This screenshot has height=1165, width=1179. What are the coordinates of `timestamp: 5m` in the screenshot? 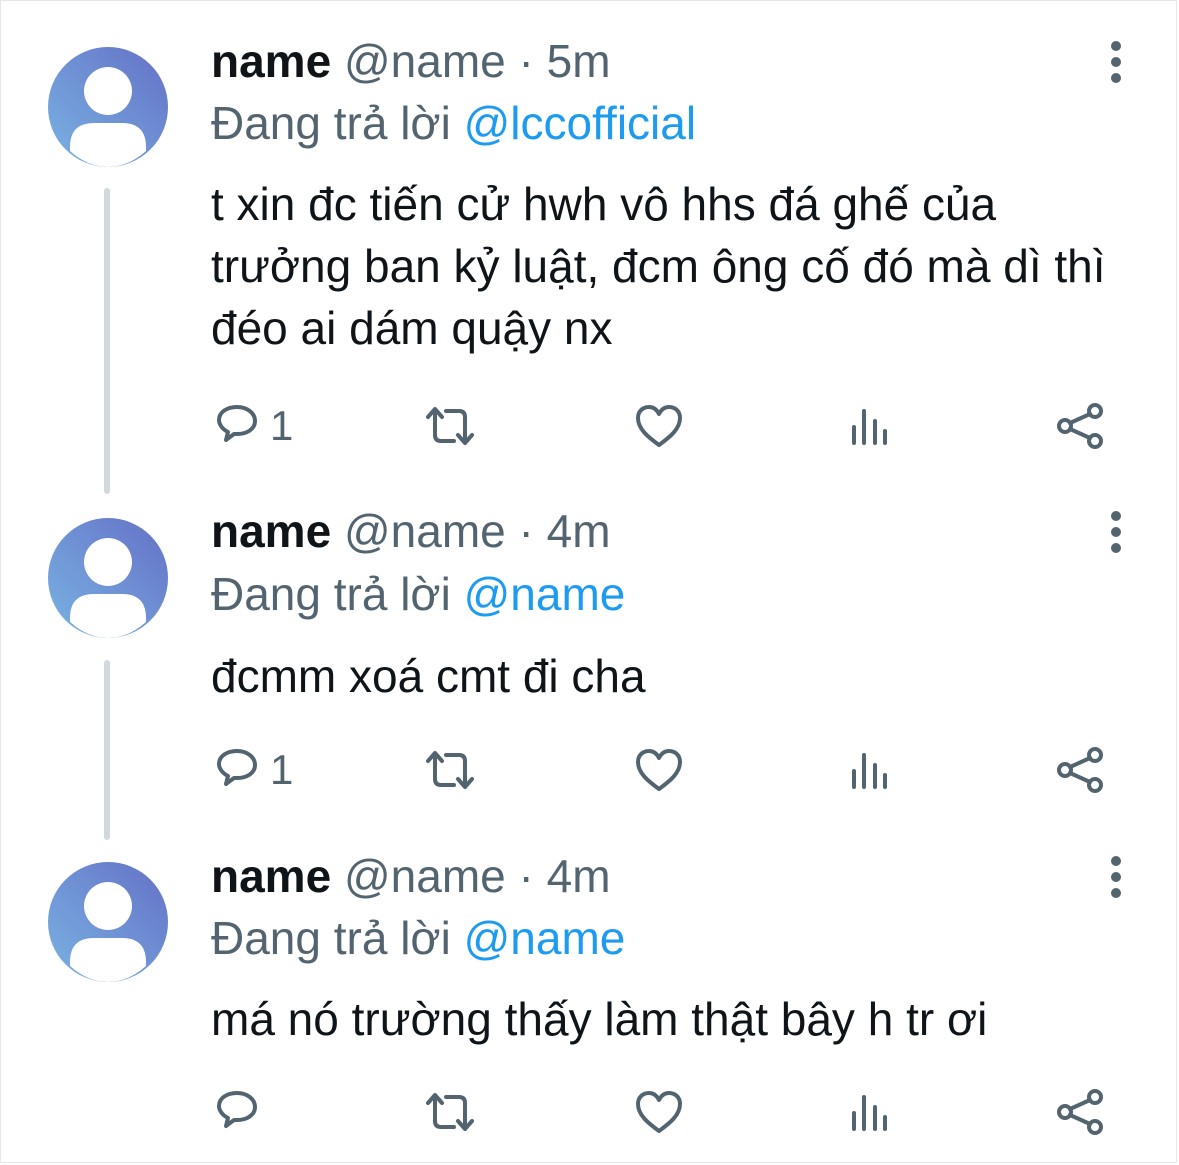 It's located at (579, 61).